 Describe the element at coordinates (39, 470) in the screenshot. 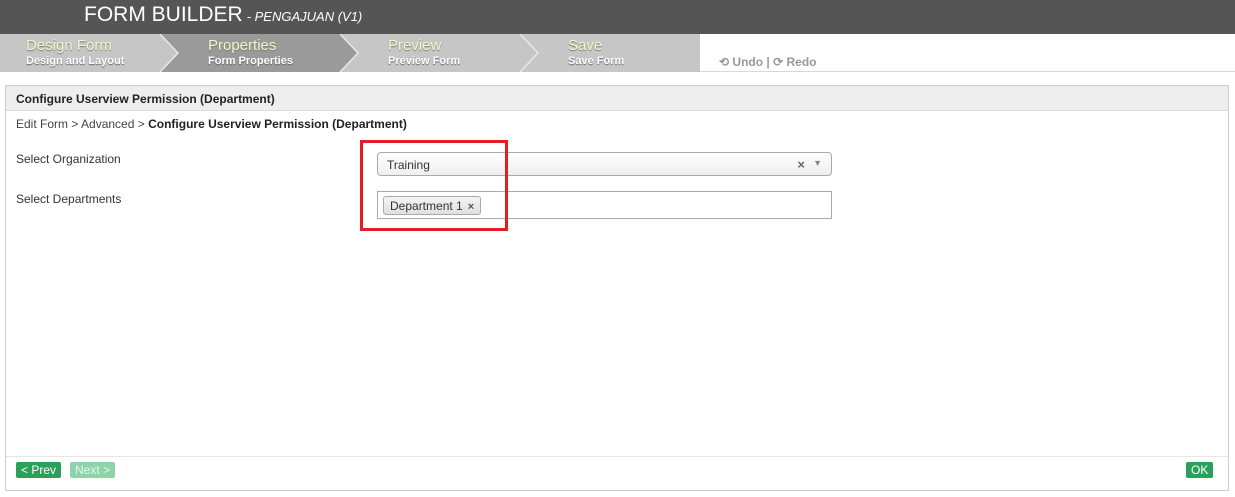

I see `prev-button: < Prev` at that location.